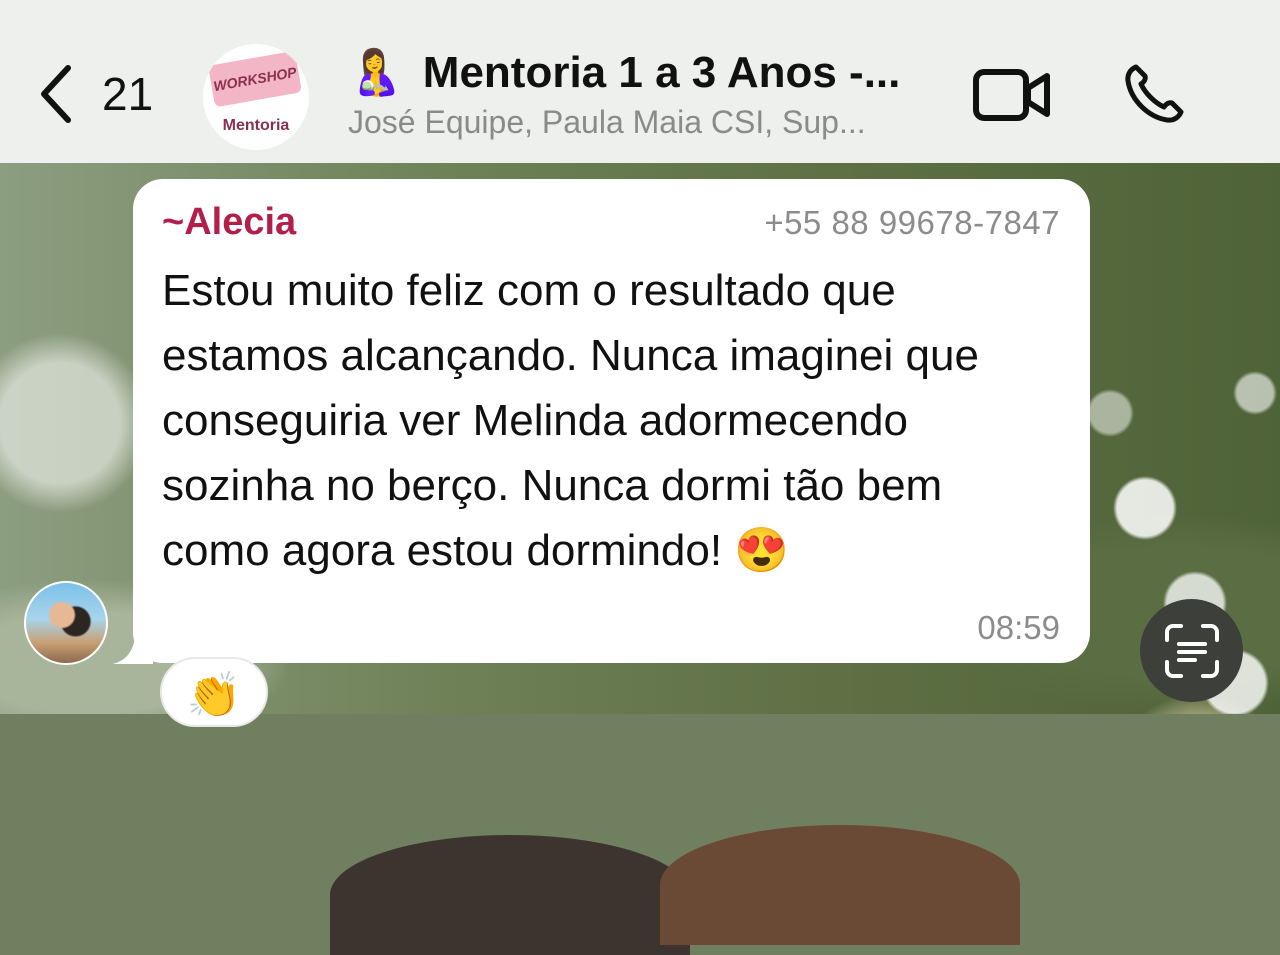 This screenshot has width=1280, height=955. I want to click on sender-name-text: Alecia, so click(240, 222).